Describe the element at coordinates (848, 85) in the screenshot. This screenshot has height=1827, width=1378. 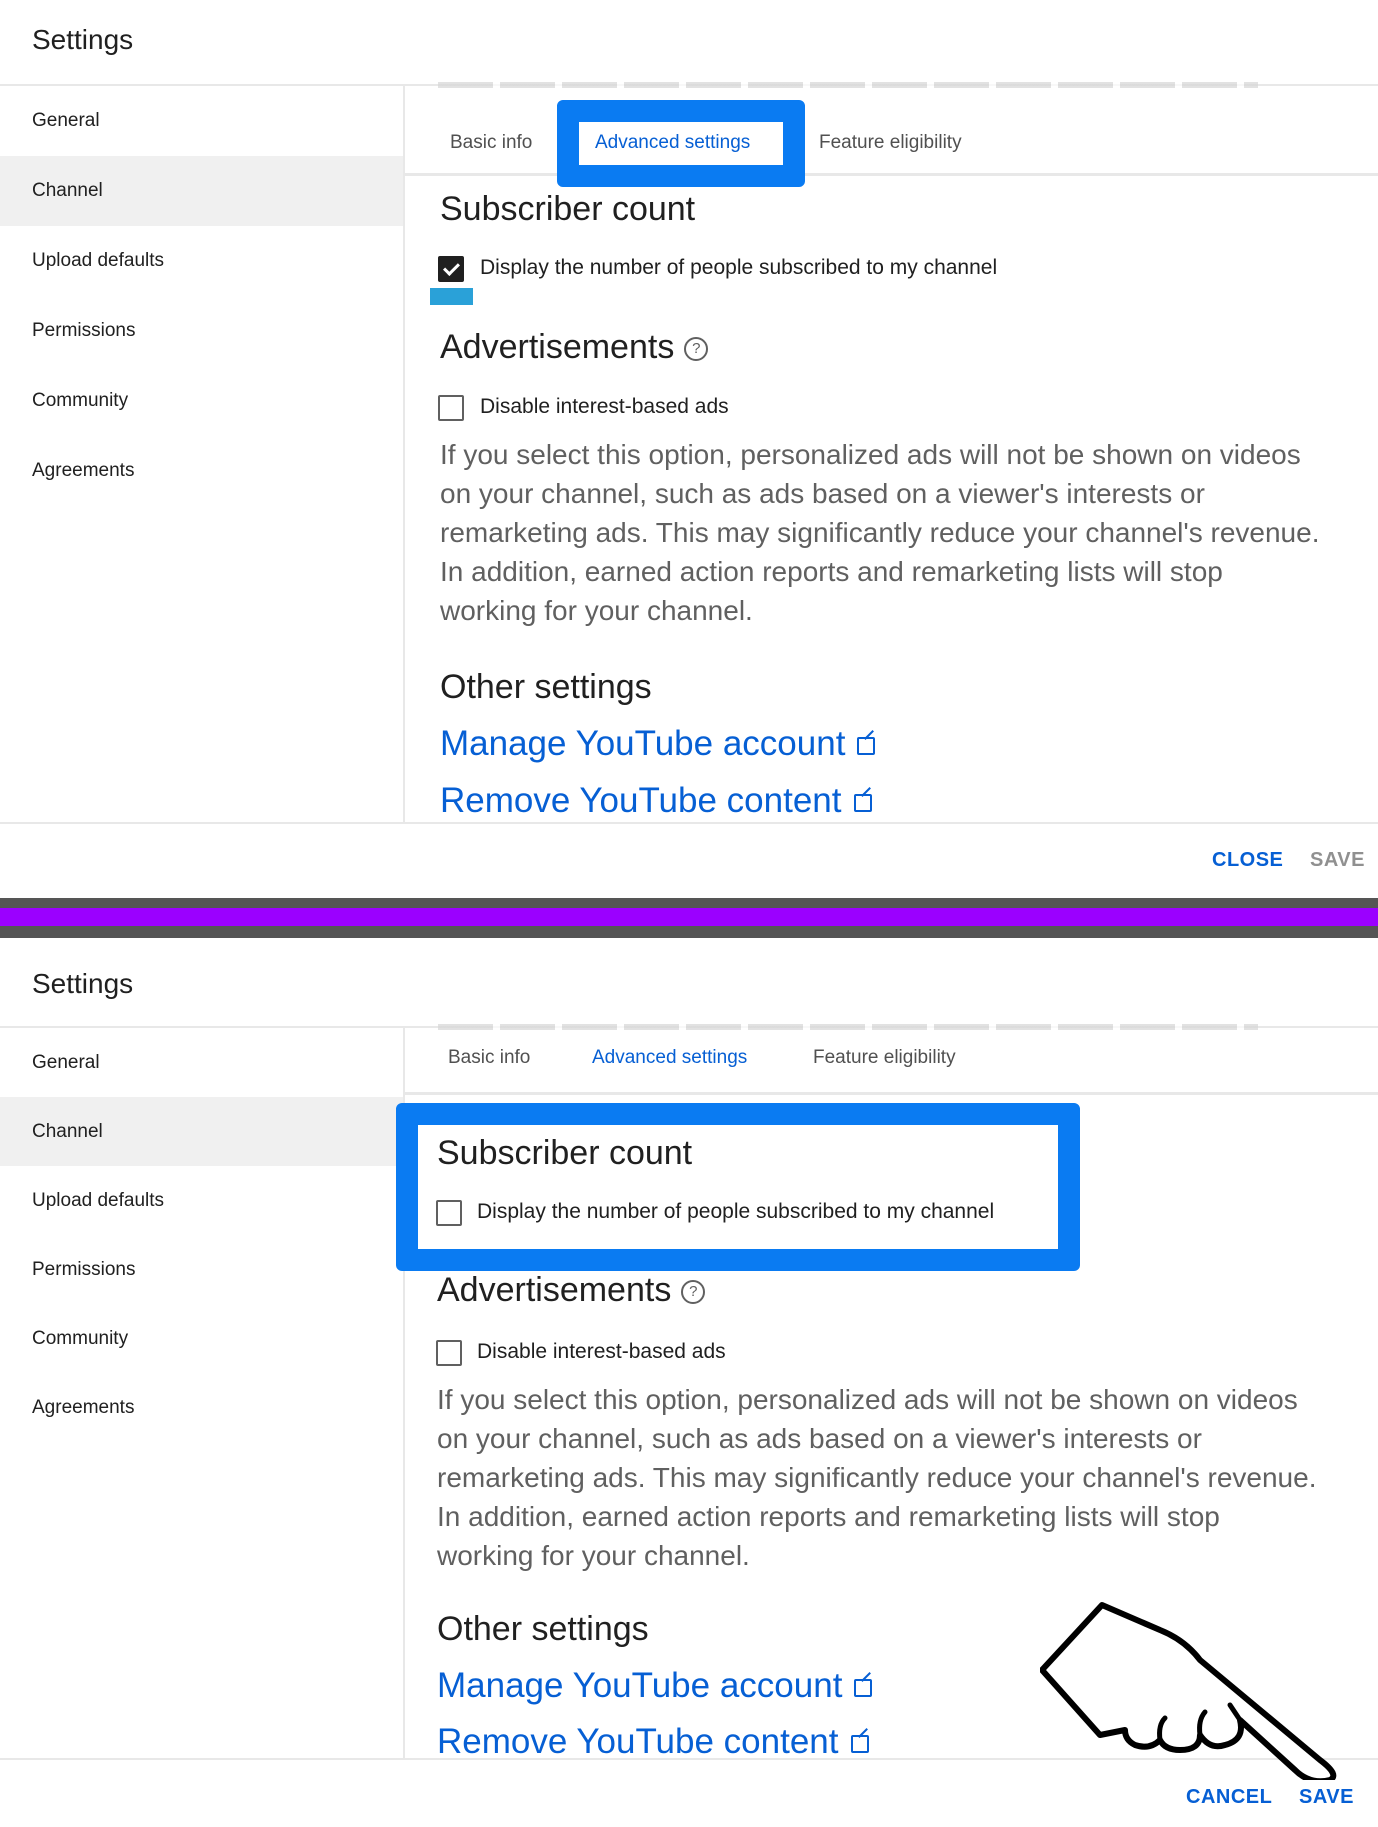
I see `scrolled-content-fade` at that location.